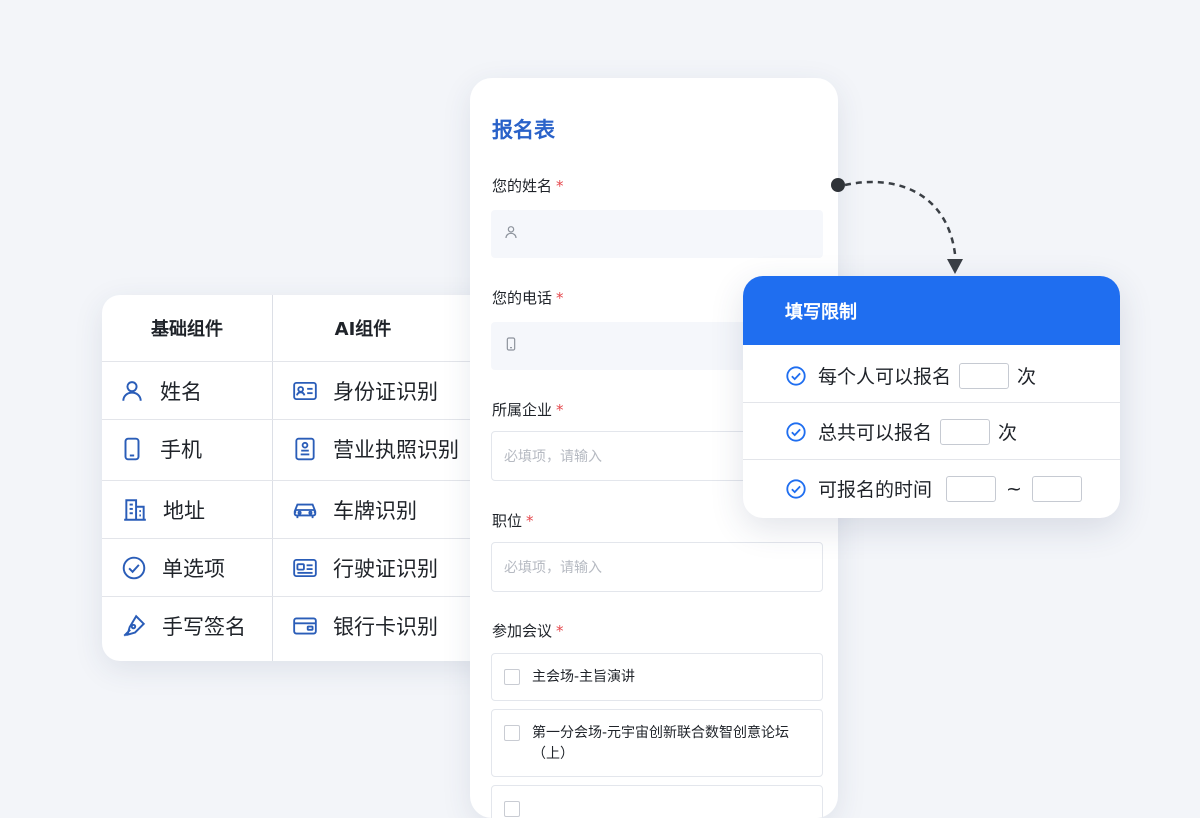 The height and width of the screenshot is (818, 1200). I want to click on component-driving-license: 行驶证识别, so click(364, 568).